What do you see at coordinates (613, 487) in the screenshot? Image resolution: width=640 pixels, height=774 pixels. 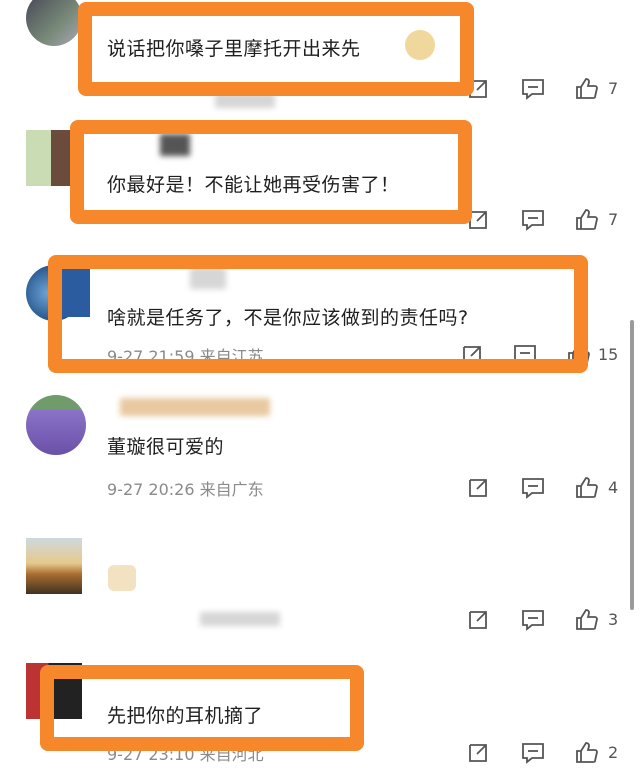 I see `like-count: 4` at bounding box center [613, 487].